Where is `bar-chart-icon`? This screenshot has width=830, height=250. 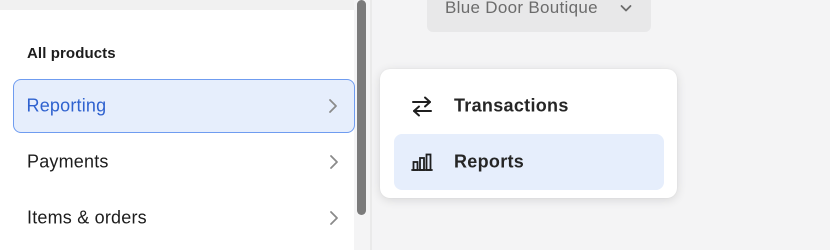 bar-chart-icon is located at coordinates (422, 162).